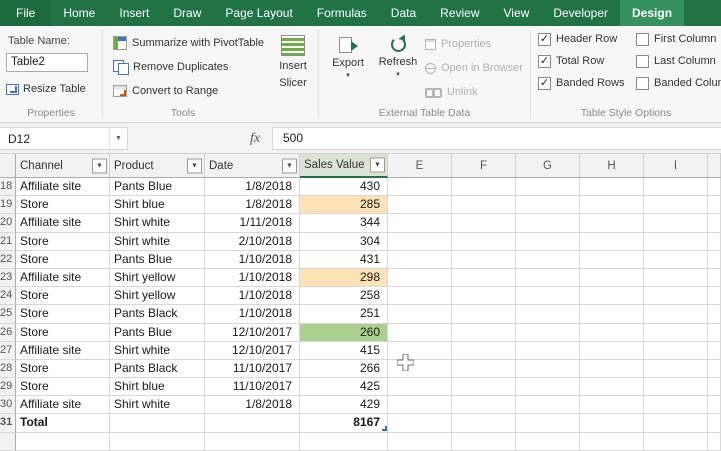  What do you see at coordinates (187, 13) in the screenshot?
I see `tab-draw: Draw` at bounding box center [187, 13].